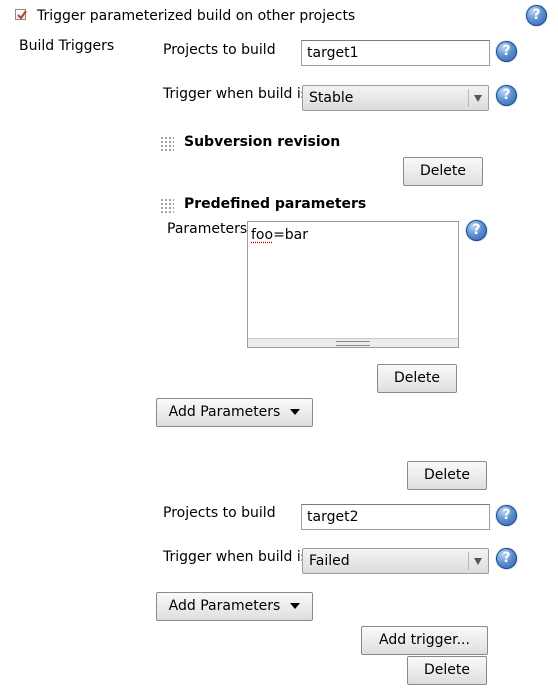 The height and width of the screenshot is (699, 558). Describe the element at coordinates (275, 204) in the screenshot. I see `predefined-parameters-title: Predefined parameters` at that location.